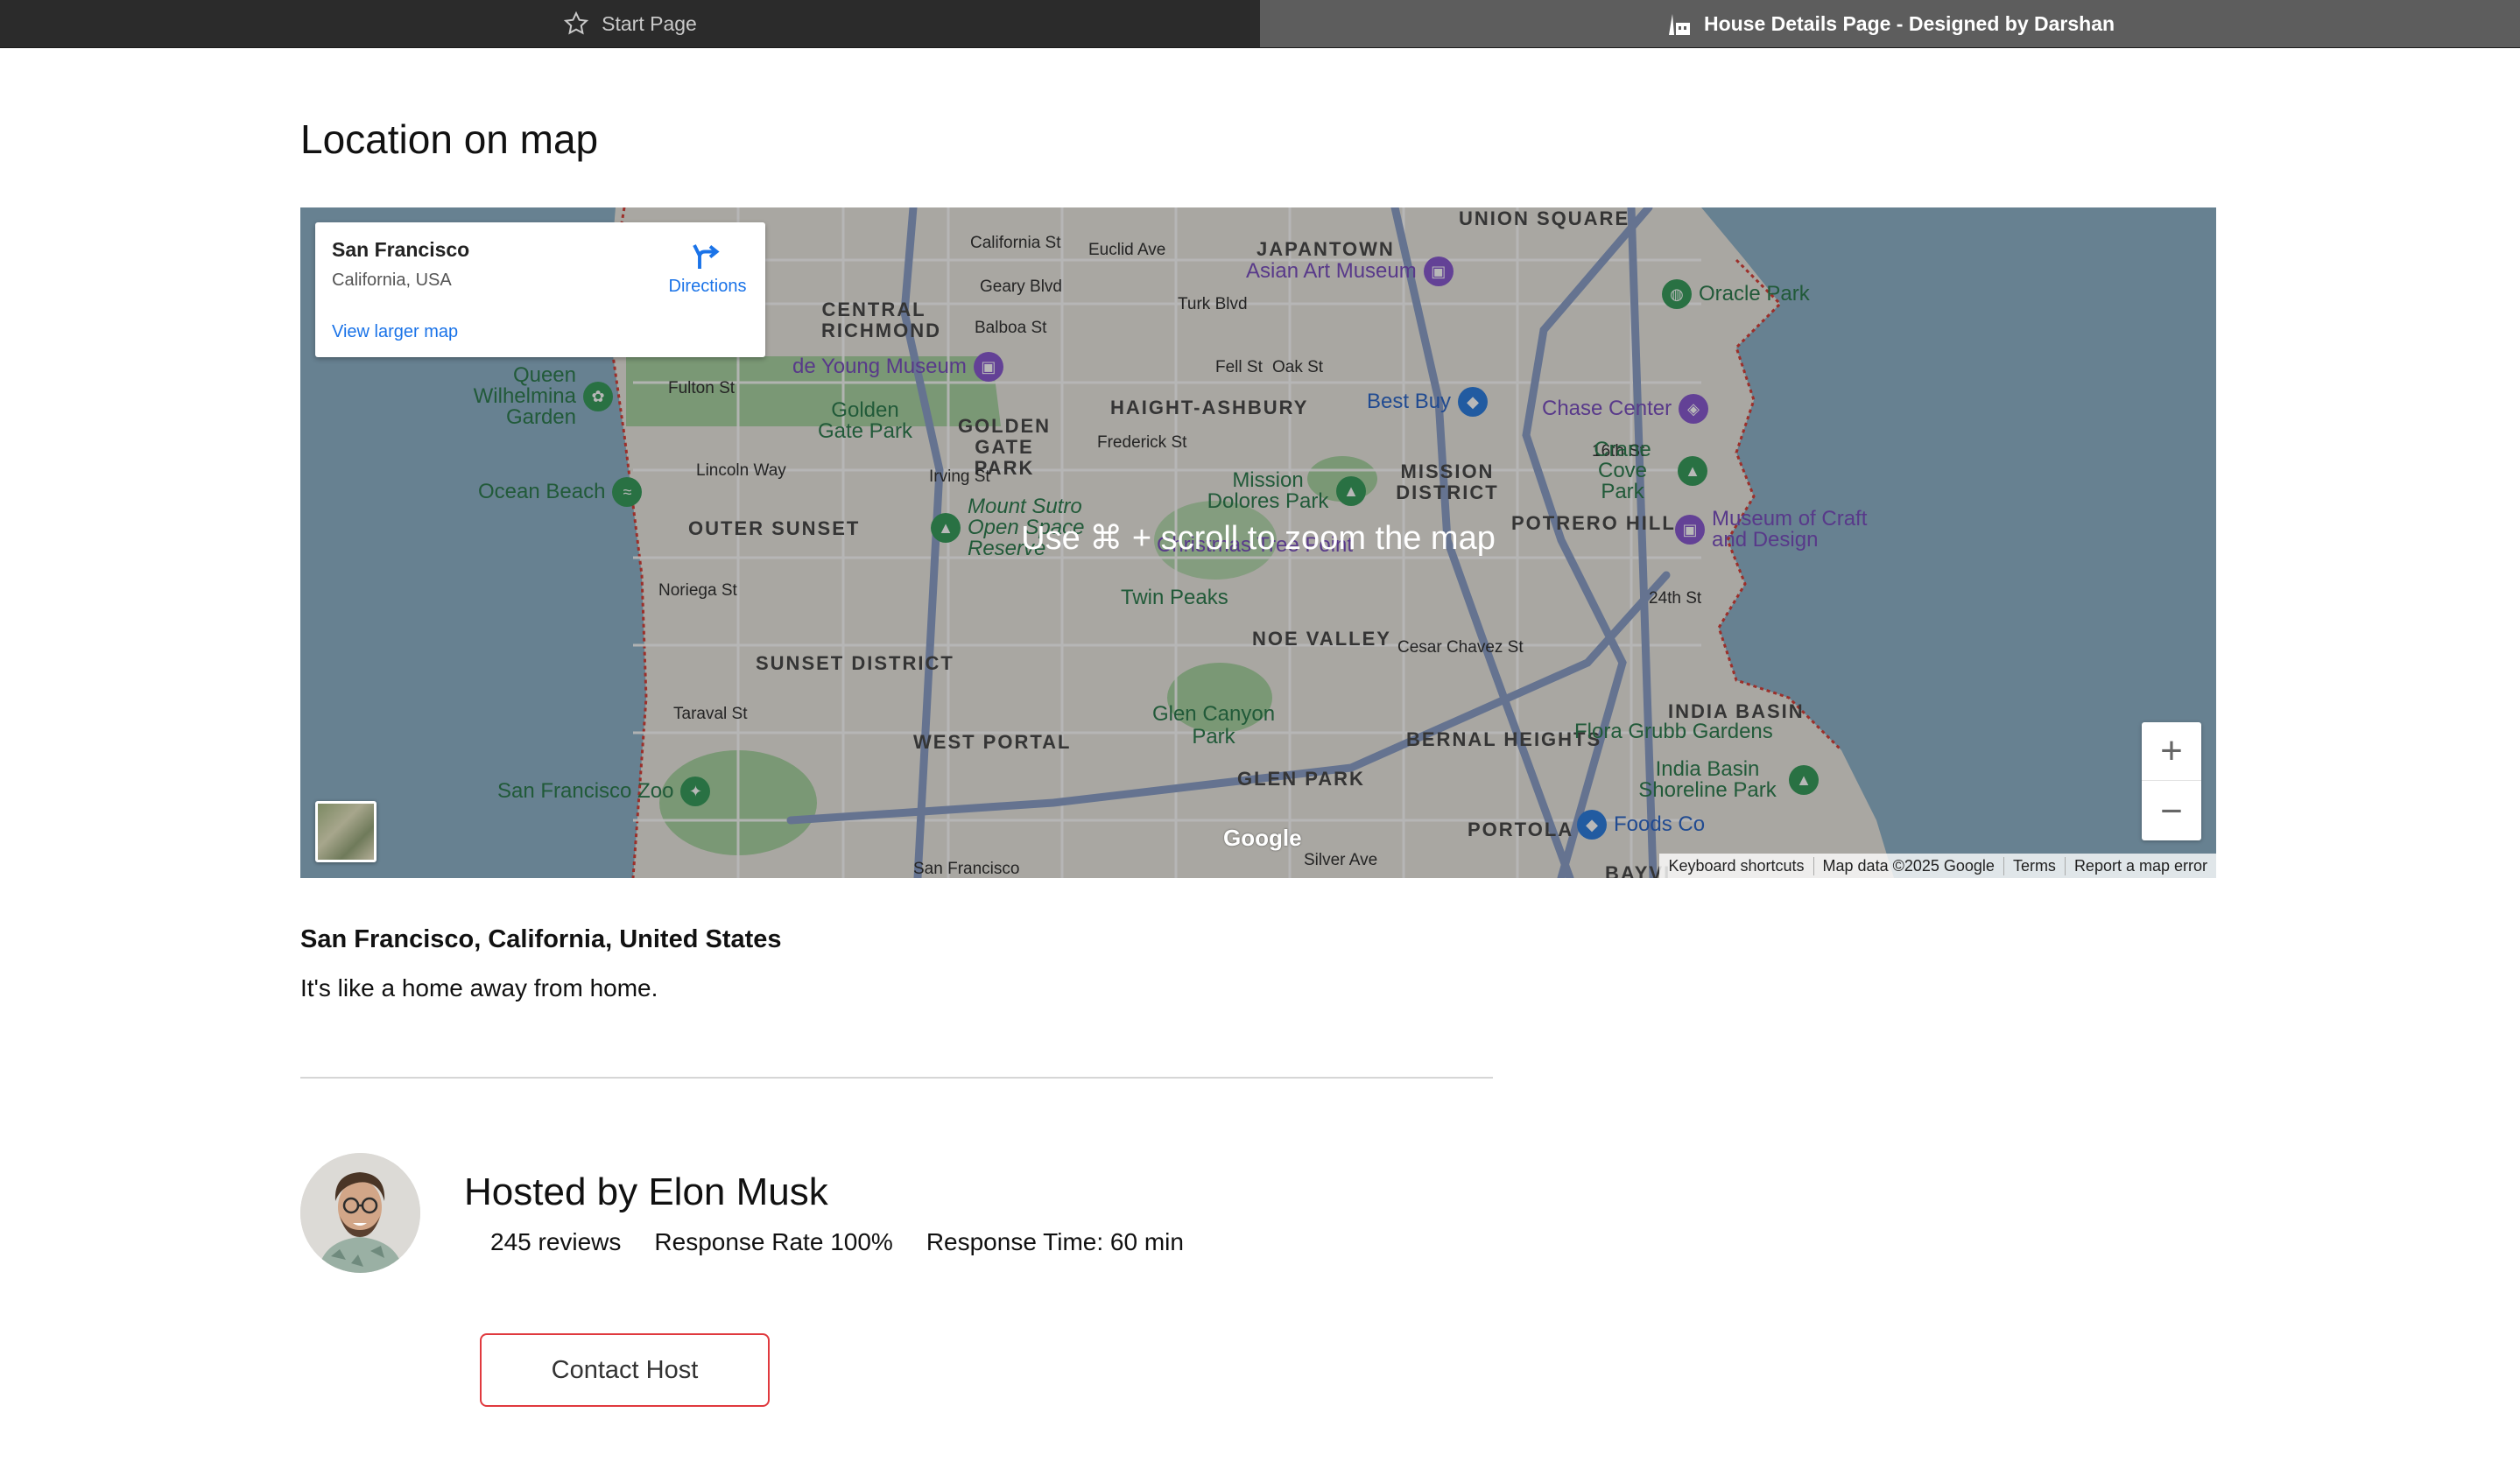  I want to click on keyboard-shortcuts-link: Keyboard shortcuts, so click(1736, 866).